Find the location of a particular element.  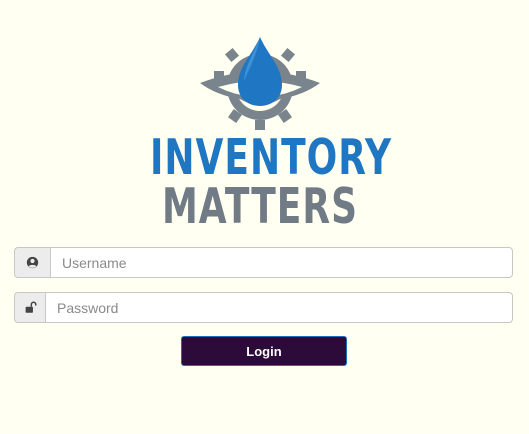

water-drop-gear-logo-icon is located at coordinates (260, 83).